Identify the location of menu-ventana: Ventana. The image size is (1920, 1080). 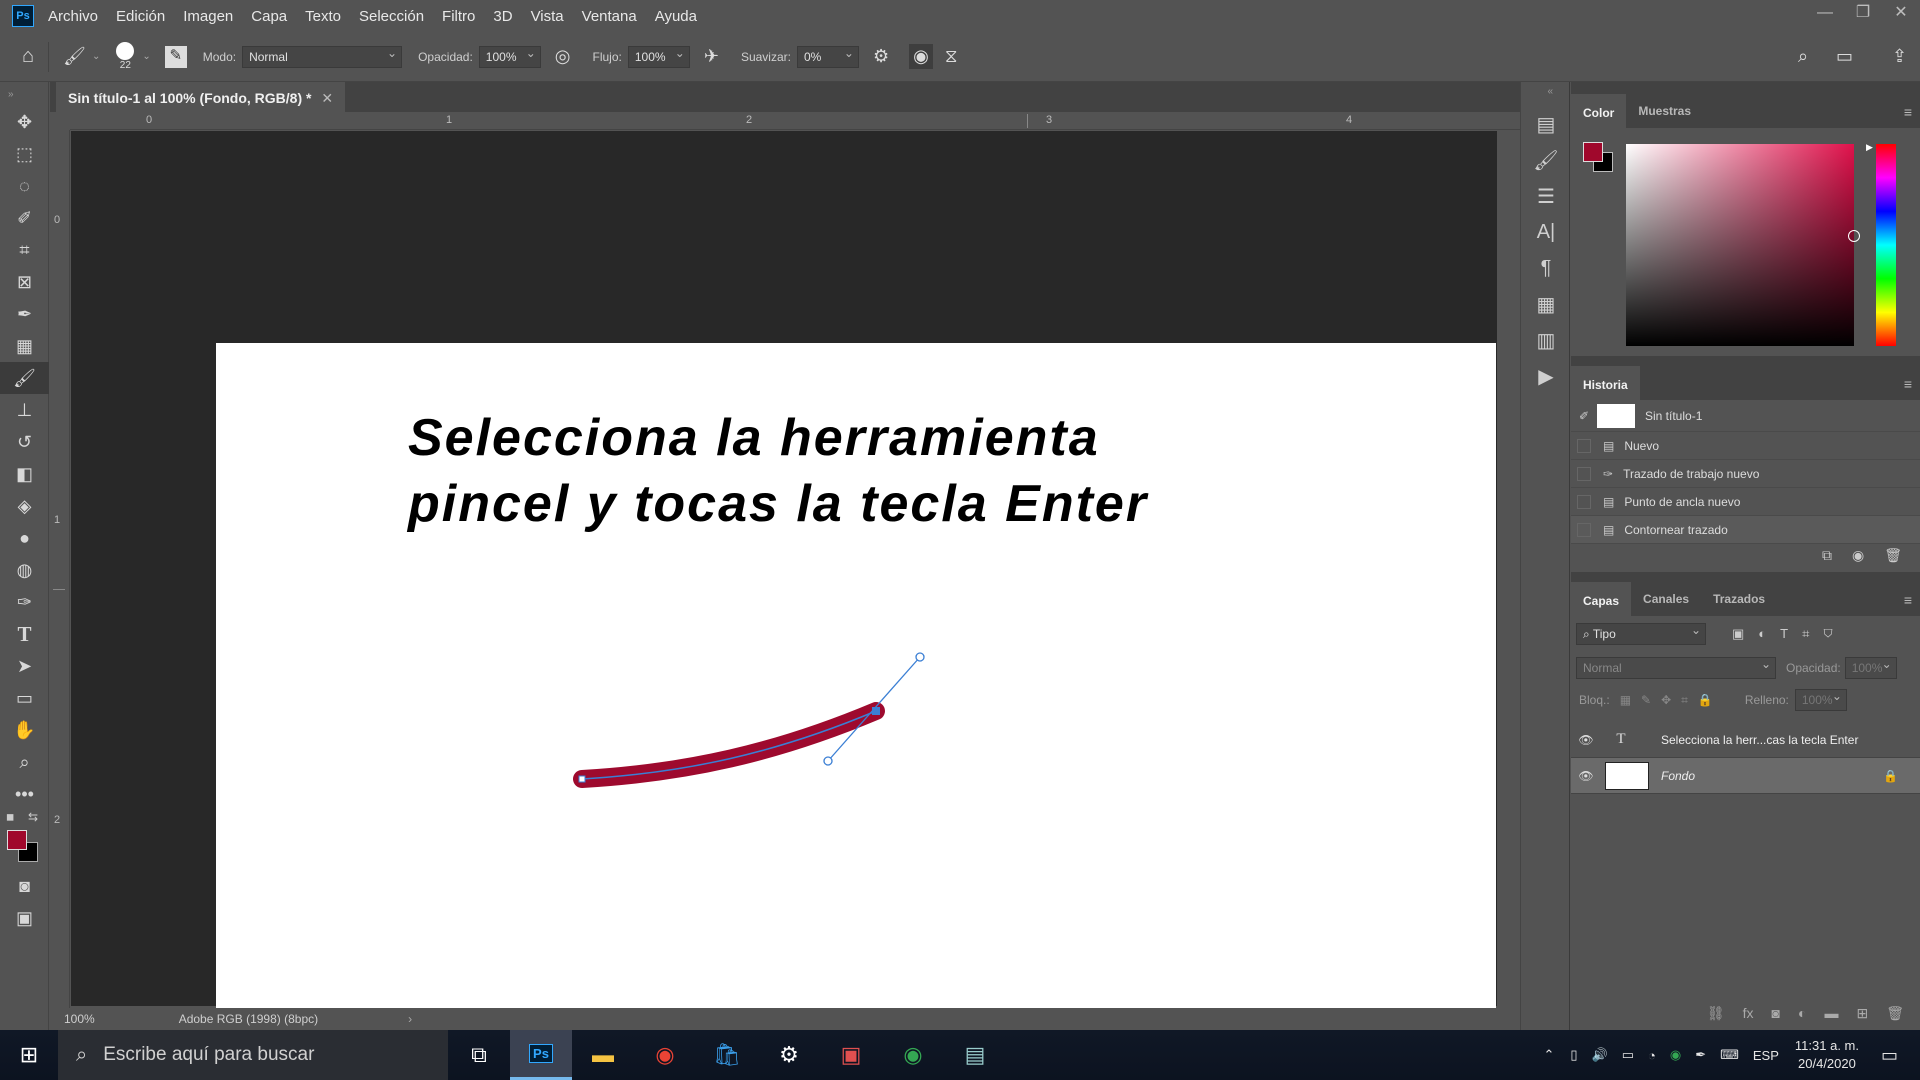
(609, 16).